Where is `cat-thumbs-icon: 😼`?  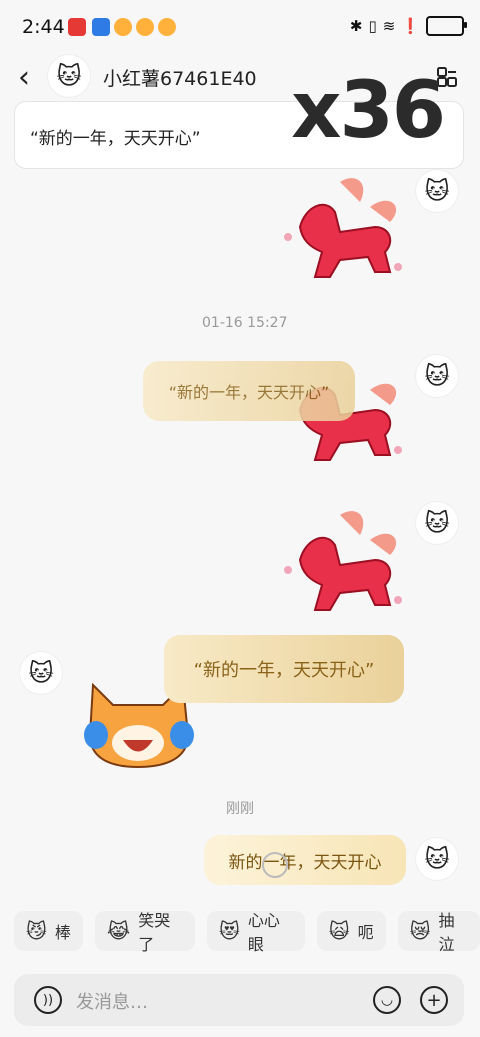 cat-thumbs-icon: 😼 is located at coordinates (36, 931).